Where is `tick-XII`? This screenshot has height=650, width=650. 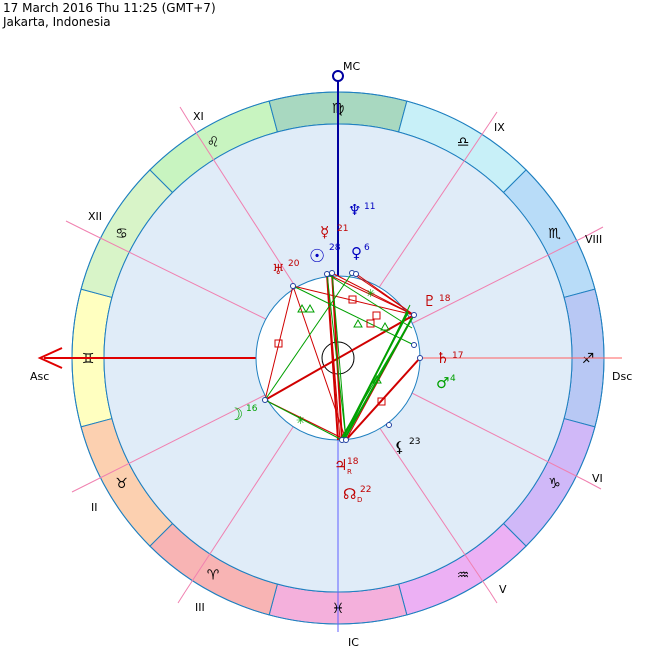 tick-XII is located at coordinates (75, 225).